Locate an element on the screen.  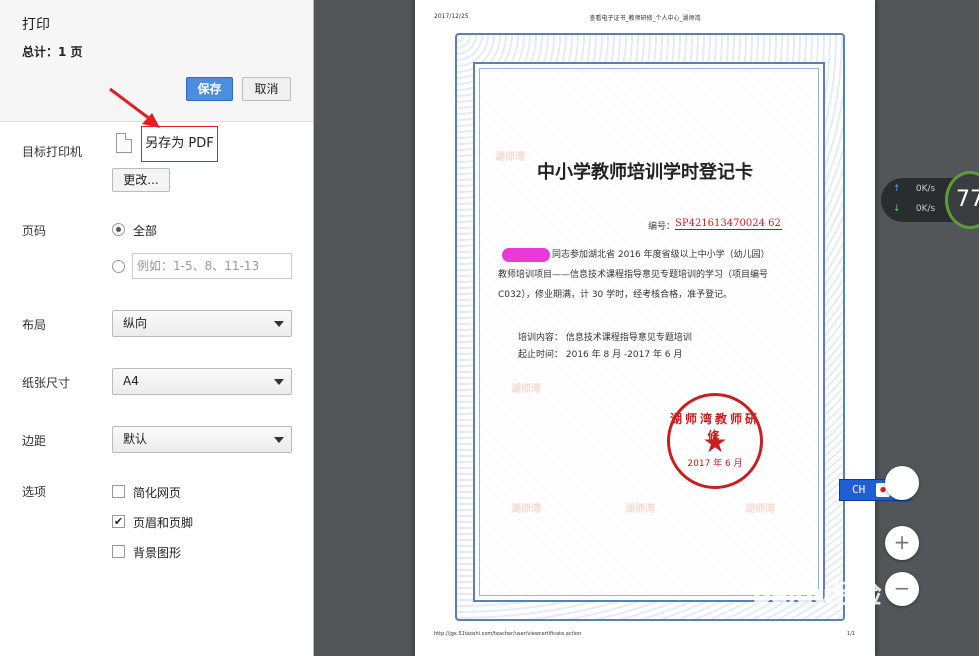
total-pages: 总计：1 页 is located at coordinates (52, 52).